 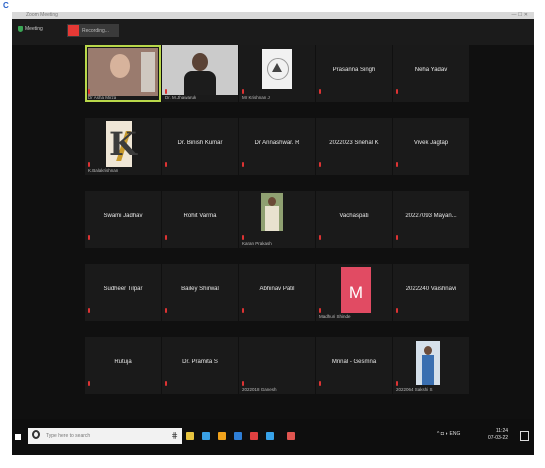 What do you see at coordinates (259, 389) in the screenshot?
I see `participant-label: 2022018 Ganesh` at bounding box center [259, 389].